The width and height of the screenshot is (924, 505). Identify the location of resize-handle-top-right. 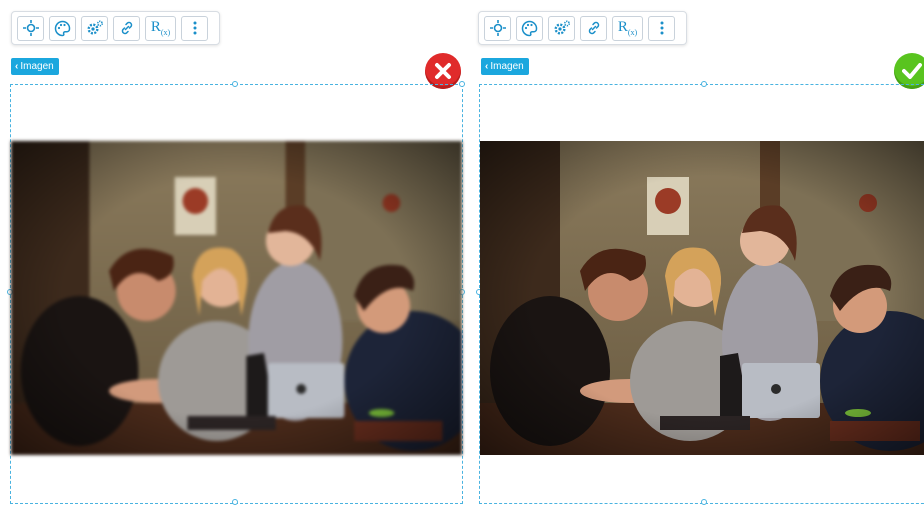
(462, 84).